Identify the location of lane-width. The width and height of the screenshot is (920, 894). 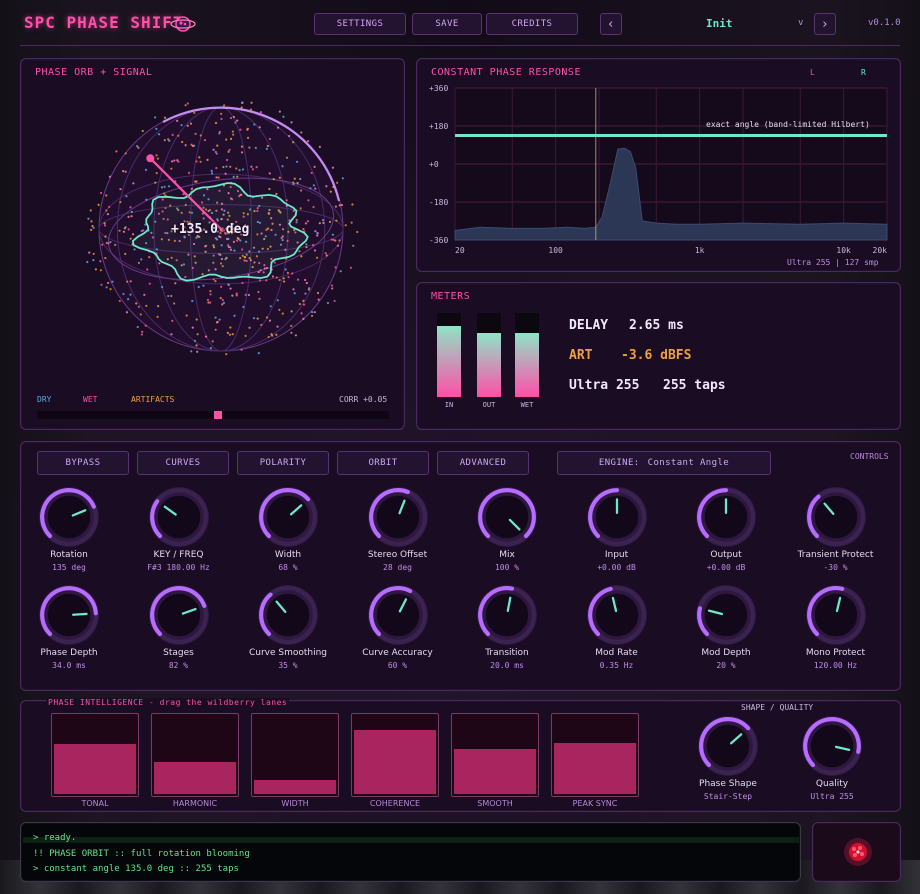
(295, 755).